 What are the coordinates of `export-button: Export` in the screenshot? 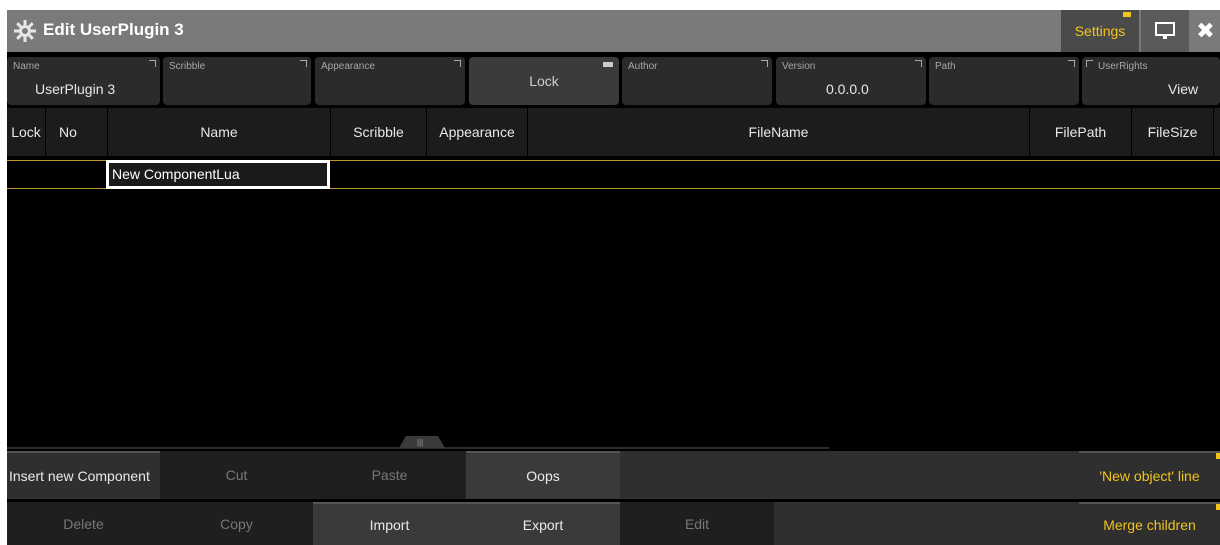 It's located at (543, 523).